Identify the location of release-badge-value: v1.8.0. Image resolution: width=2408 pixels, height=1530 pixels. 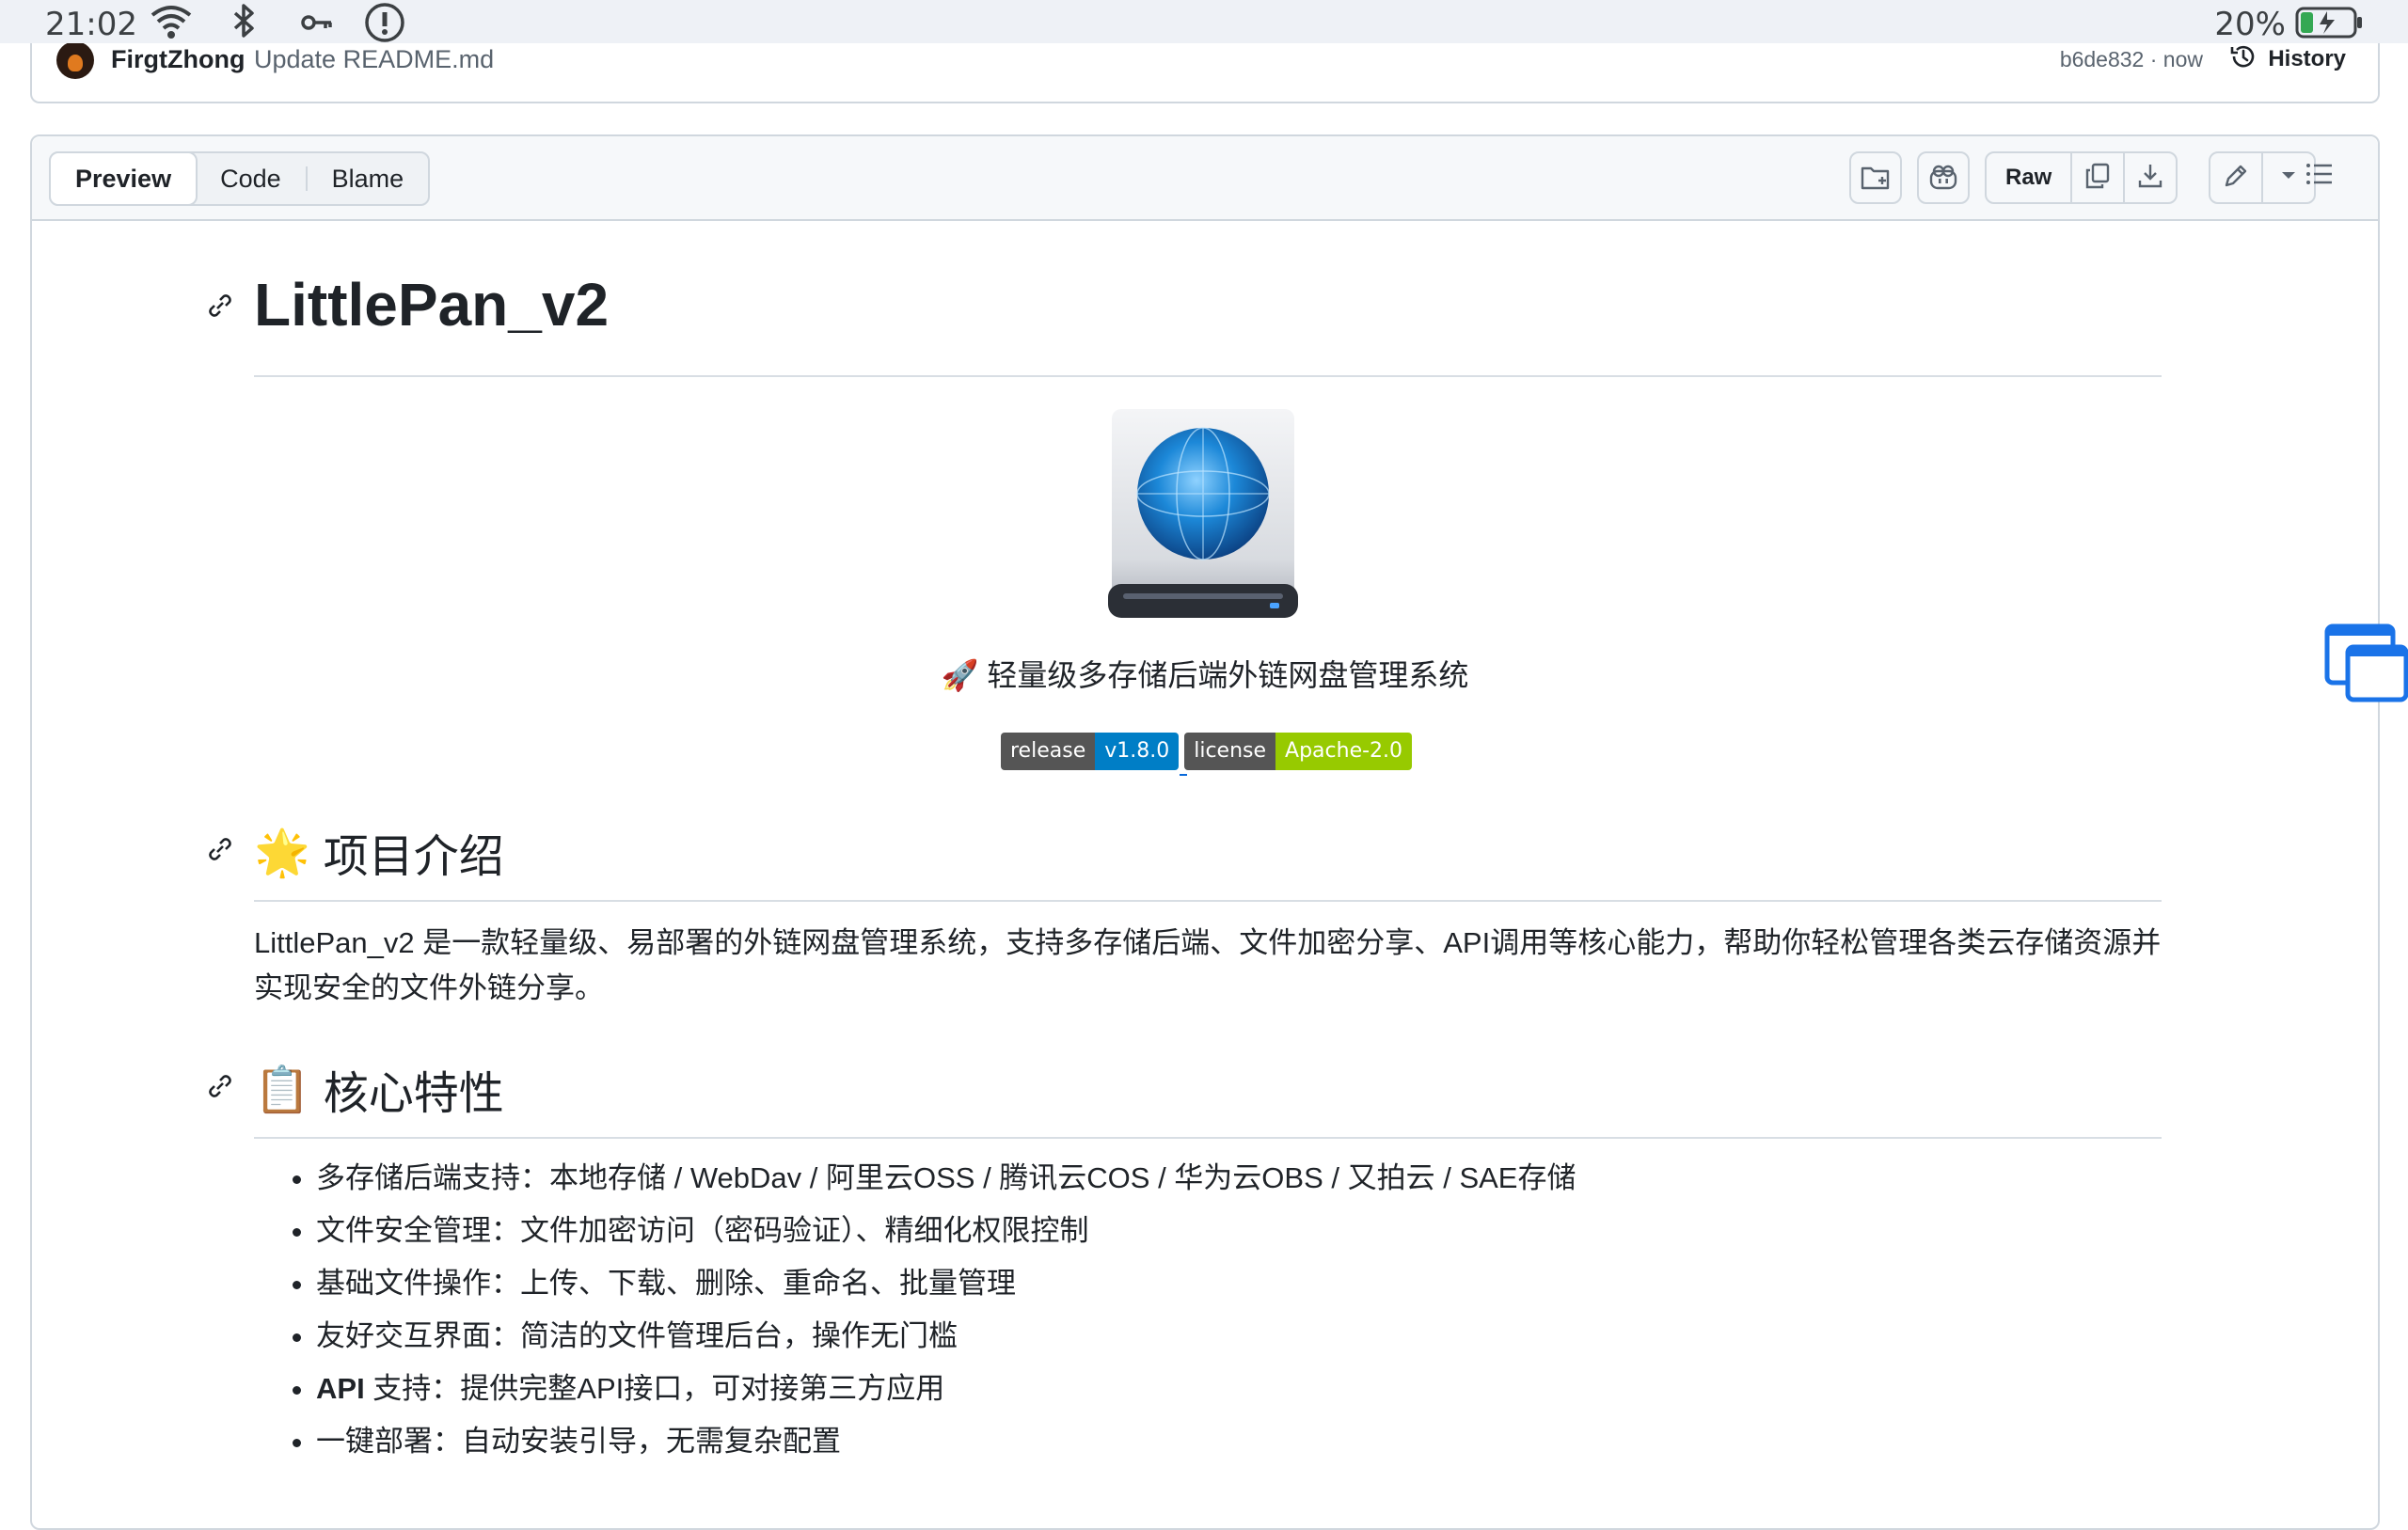
(1138, 751).